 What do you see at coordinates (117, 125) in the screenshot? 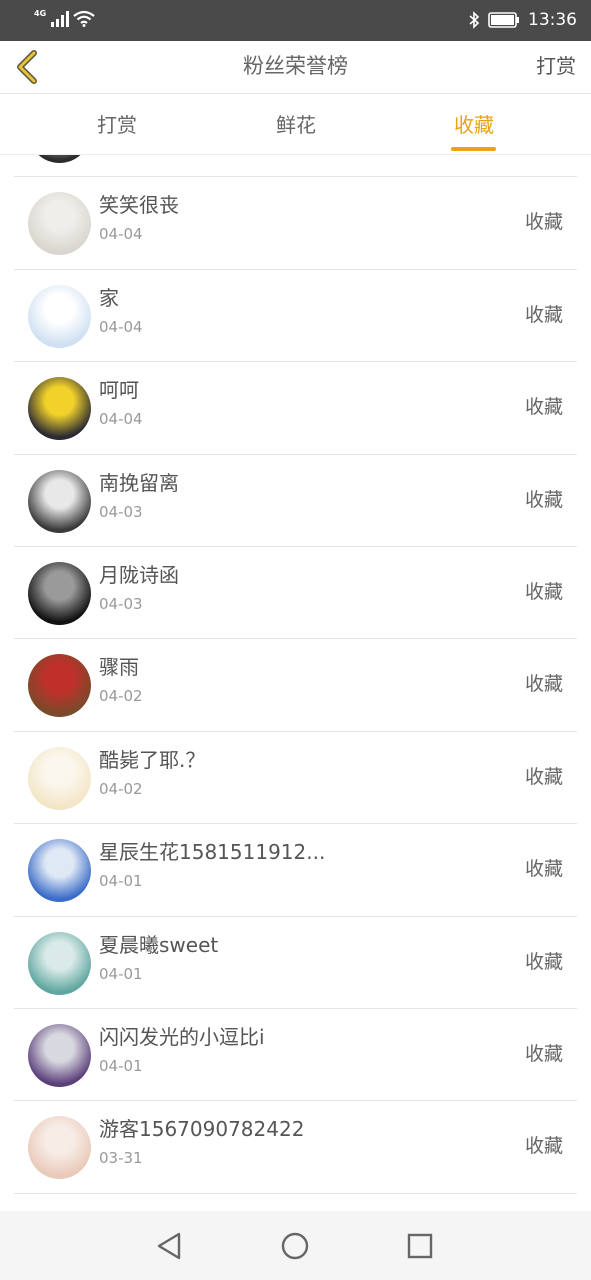
I see `tab-reward: 打赏` at bounding box center [117, 125].